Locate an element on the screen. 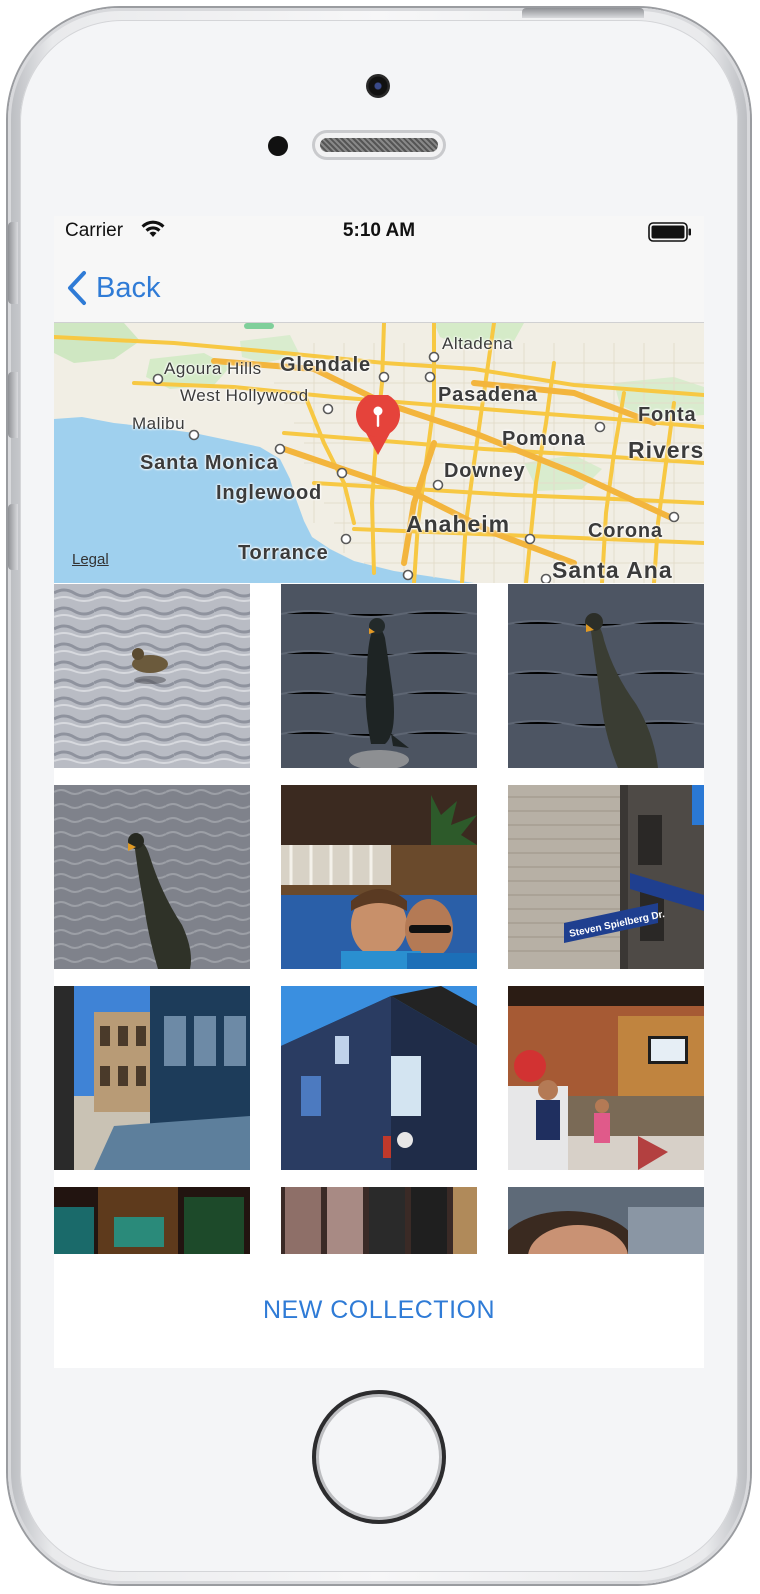  map-label-rivers: Rivers is located at coordinates (666, 450).